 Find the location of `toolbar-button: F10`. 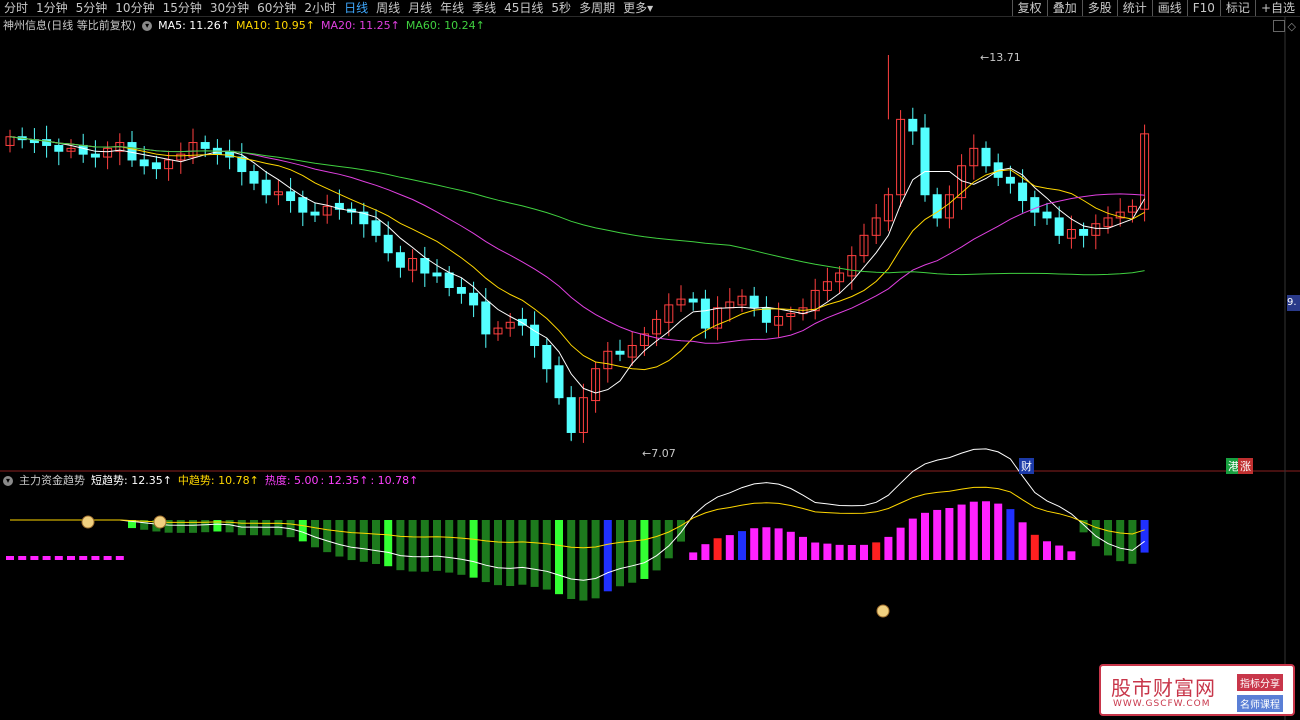

toolbar-button: F10 is located at coordinates (1203, 8).